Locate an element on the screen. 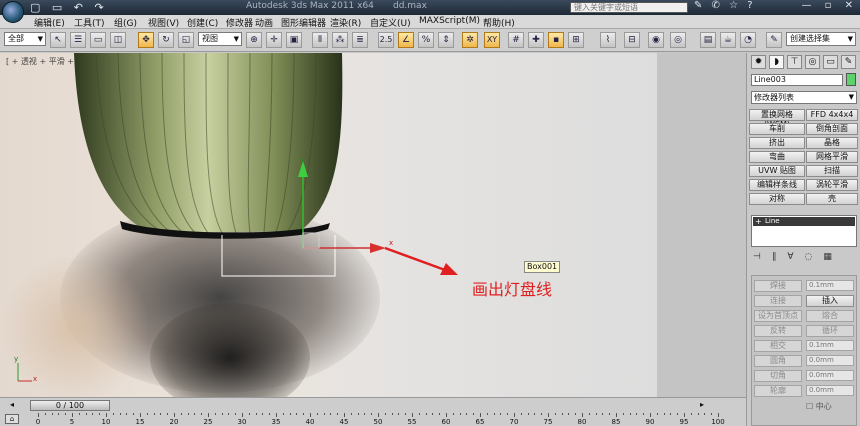 The width and height of the screenshot is (860, 426). outline-spinner: 0.0mm is located at coordinates (830, 390).